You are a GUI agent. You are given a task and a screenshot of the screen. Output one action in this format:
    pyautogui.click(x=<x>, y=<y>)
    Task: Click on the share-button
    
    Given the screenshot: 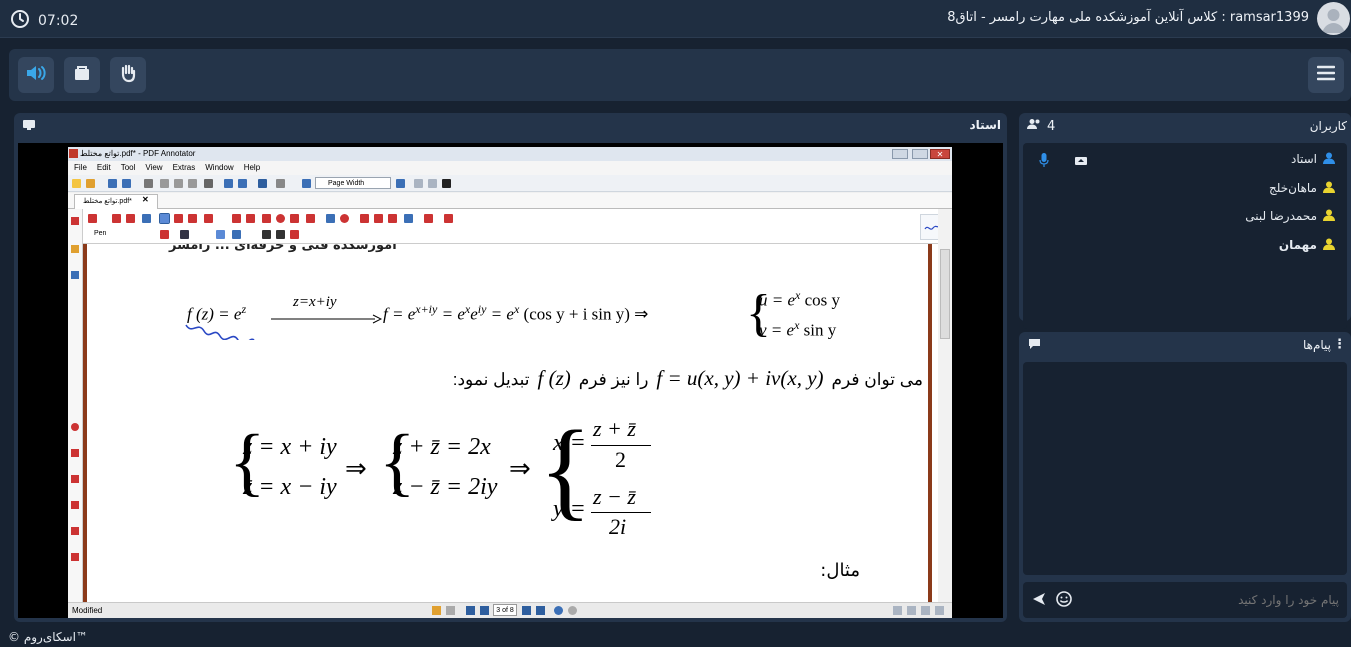 What is the action you would take?
    pyautogui.click(x=82, y=75)
    